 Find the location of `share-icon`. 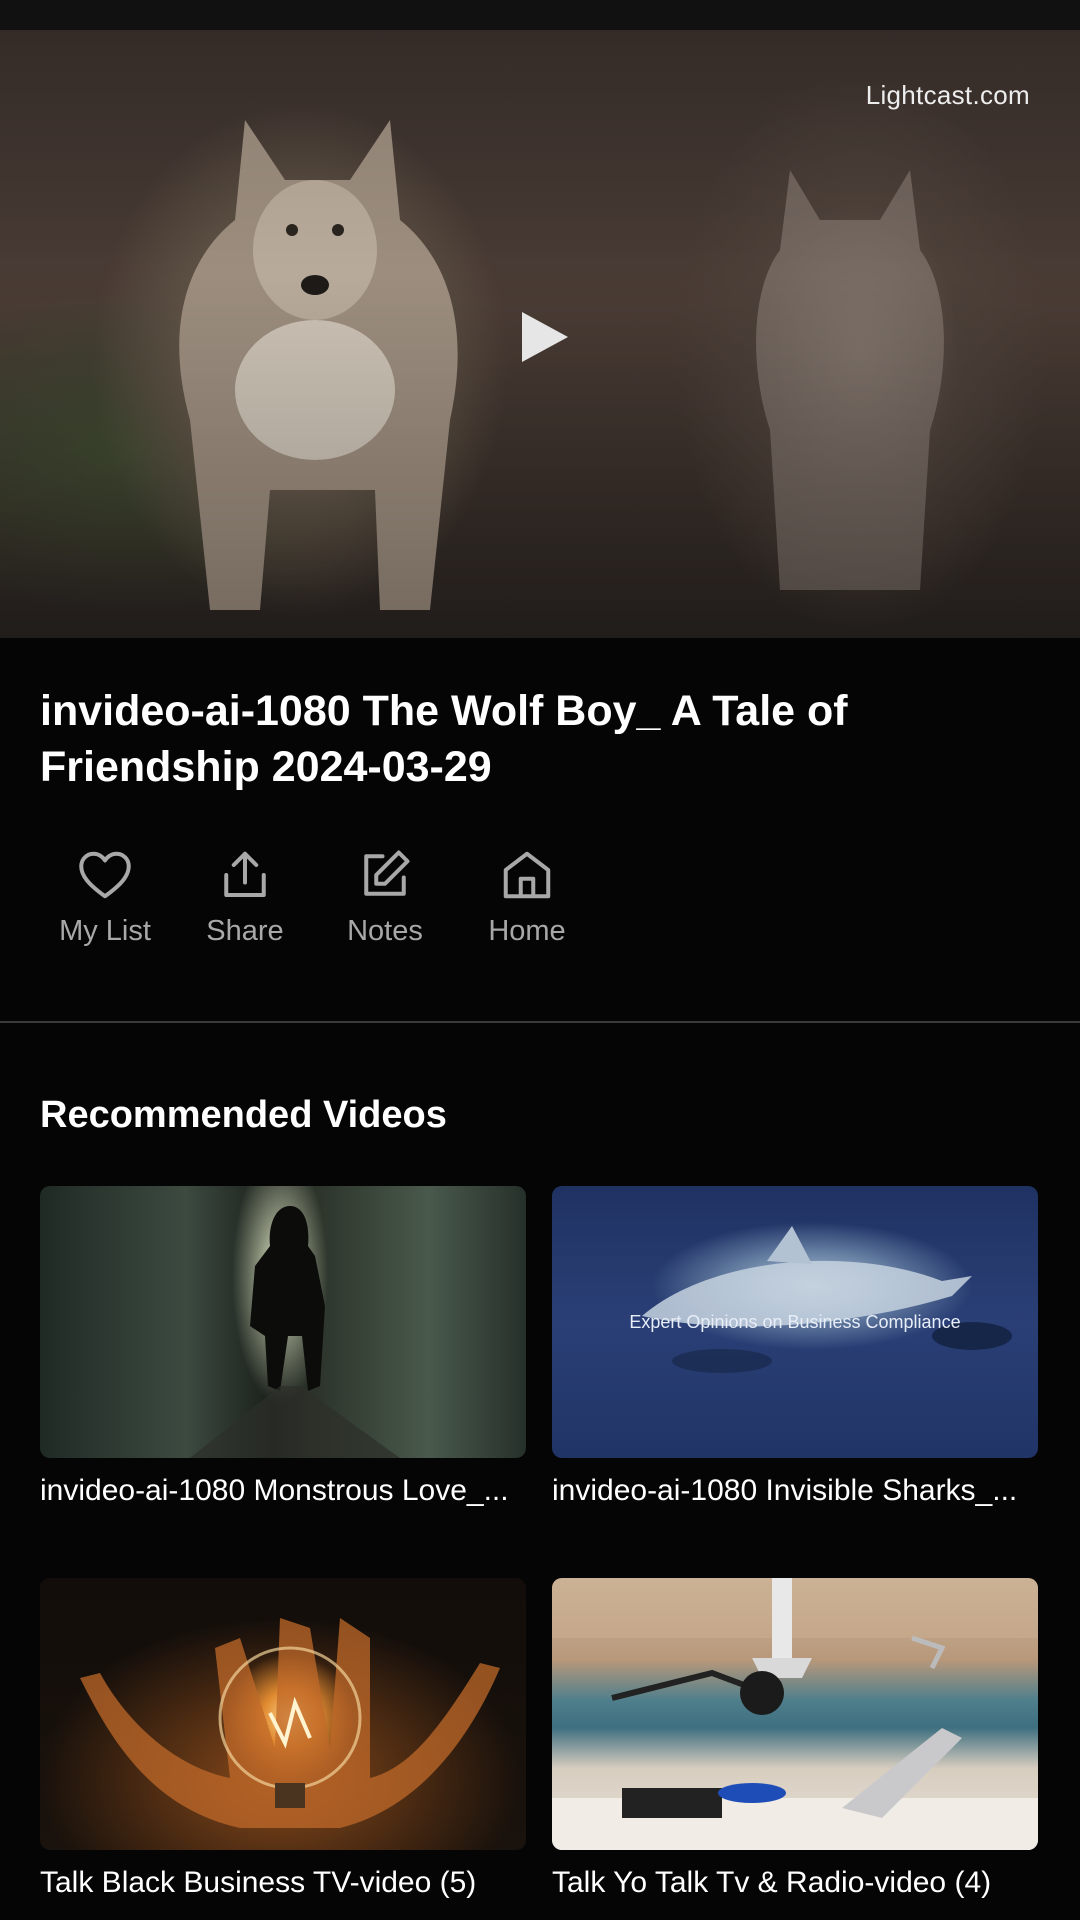

share-icon is located at coordinates (245, 874).